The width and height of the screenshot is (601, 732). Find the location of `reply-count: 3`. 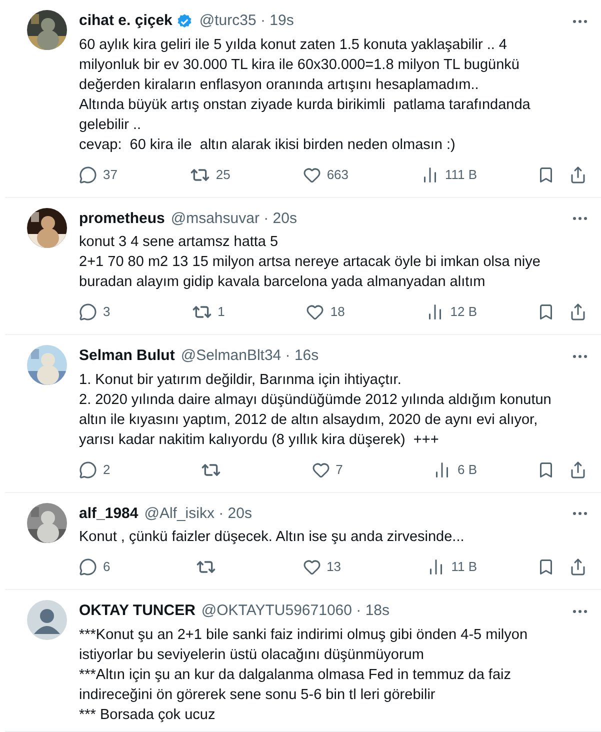

reply-count: 3 is located at coordinates (106, 312).